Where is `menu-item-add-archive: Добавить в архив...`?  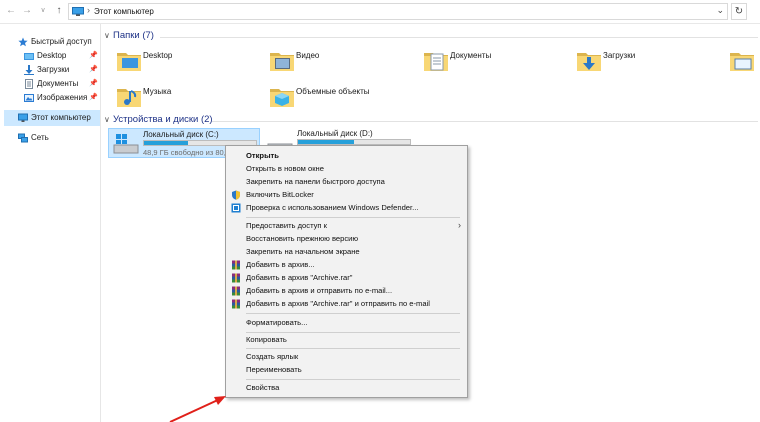 menu-item-add-archive: Добавить в архив... is located at coordinates (346, 264).